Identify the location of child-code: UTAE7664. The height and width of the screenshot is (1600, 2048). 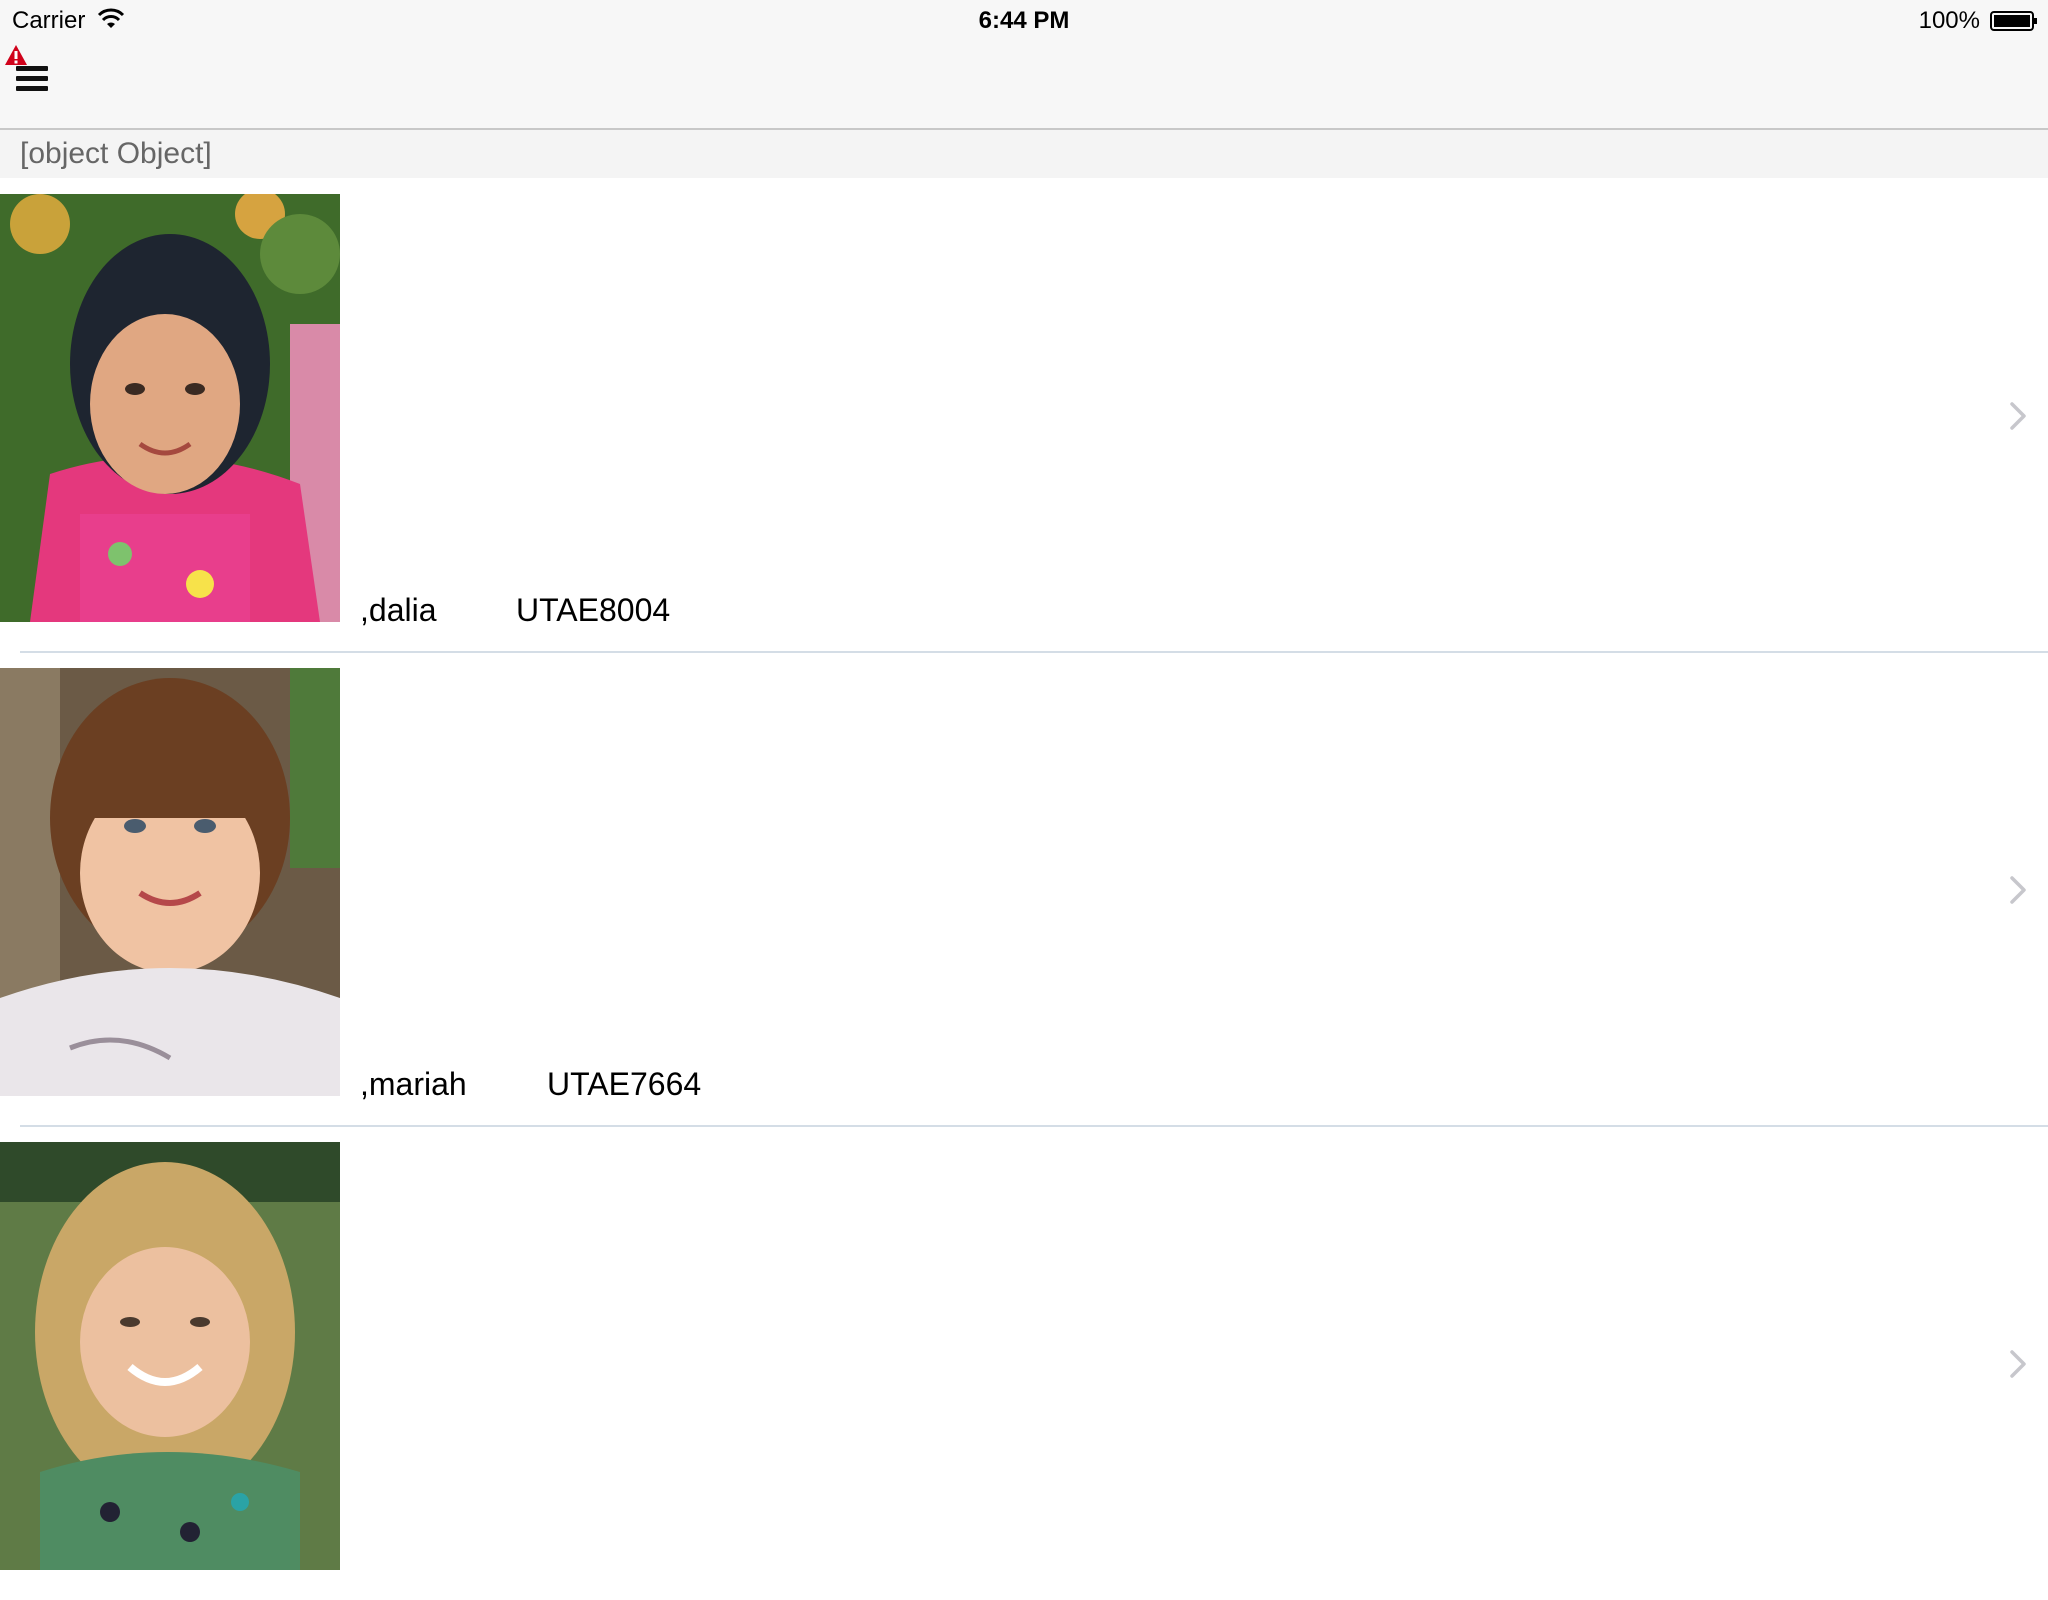
(624, 1084).